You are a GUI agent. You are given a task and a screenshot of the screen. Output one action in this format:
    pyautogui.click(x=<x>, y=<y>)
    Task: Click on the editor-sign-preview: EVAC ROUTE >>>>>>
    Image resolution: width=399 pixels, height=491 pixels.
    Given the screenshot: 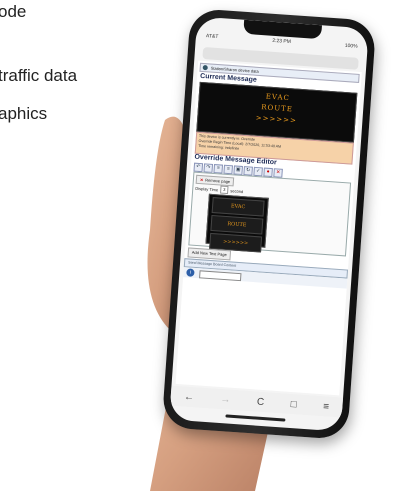 What is the action you would take?
    pyautogui.click(x=237, y=223)
    